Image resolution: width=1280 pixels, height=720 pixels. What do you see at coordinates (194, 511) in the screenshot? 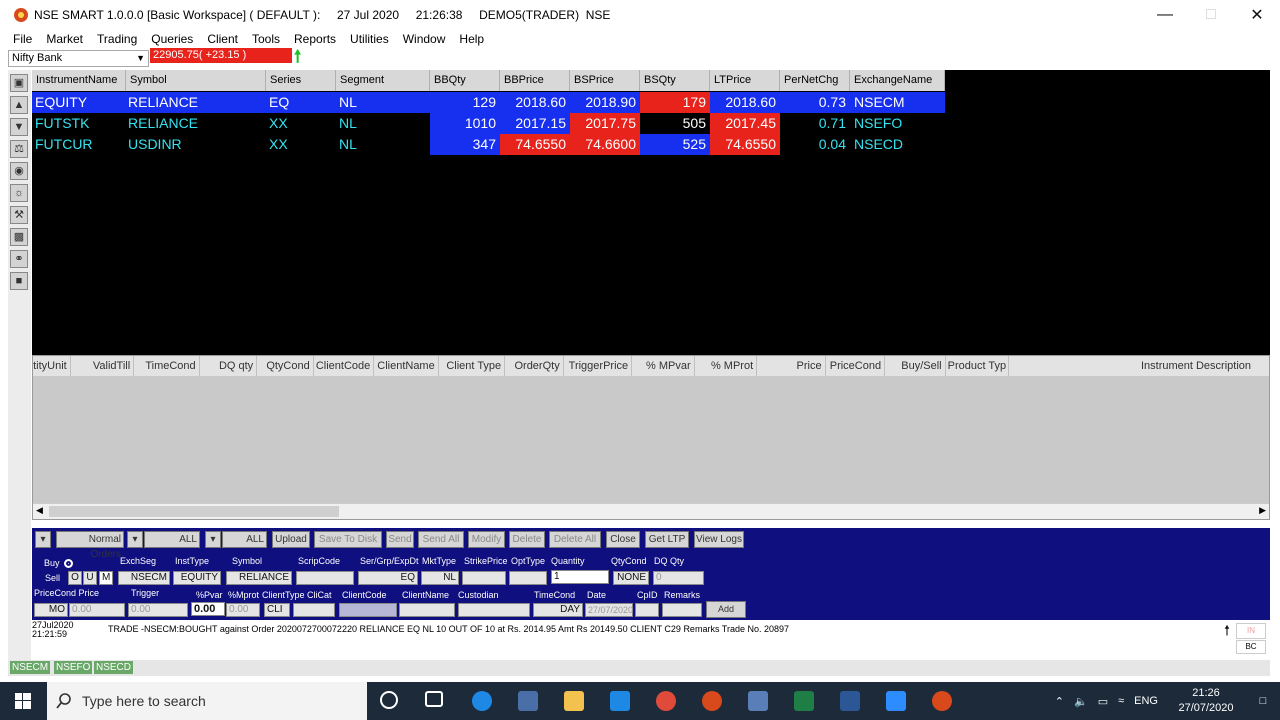
I see `scroll-thumb` at bounding box center [194, 511].